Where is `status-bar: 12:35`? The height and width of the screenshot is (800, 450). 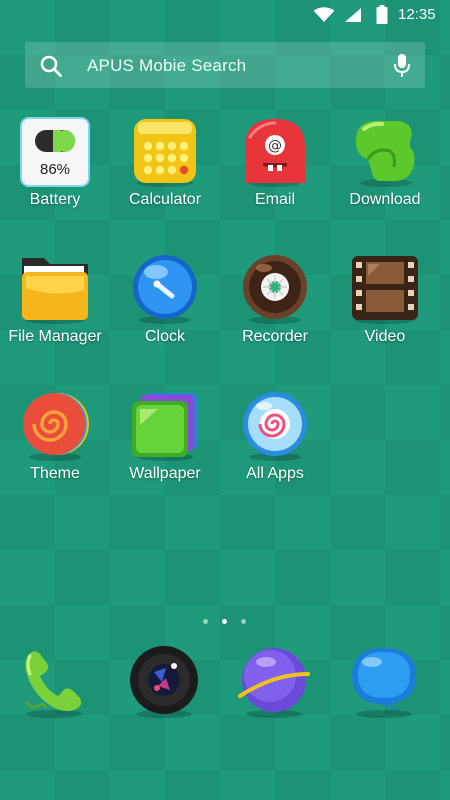
status-bar: 12:35 is located at coordinates (225, 15).